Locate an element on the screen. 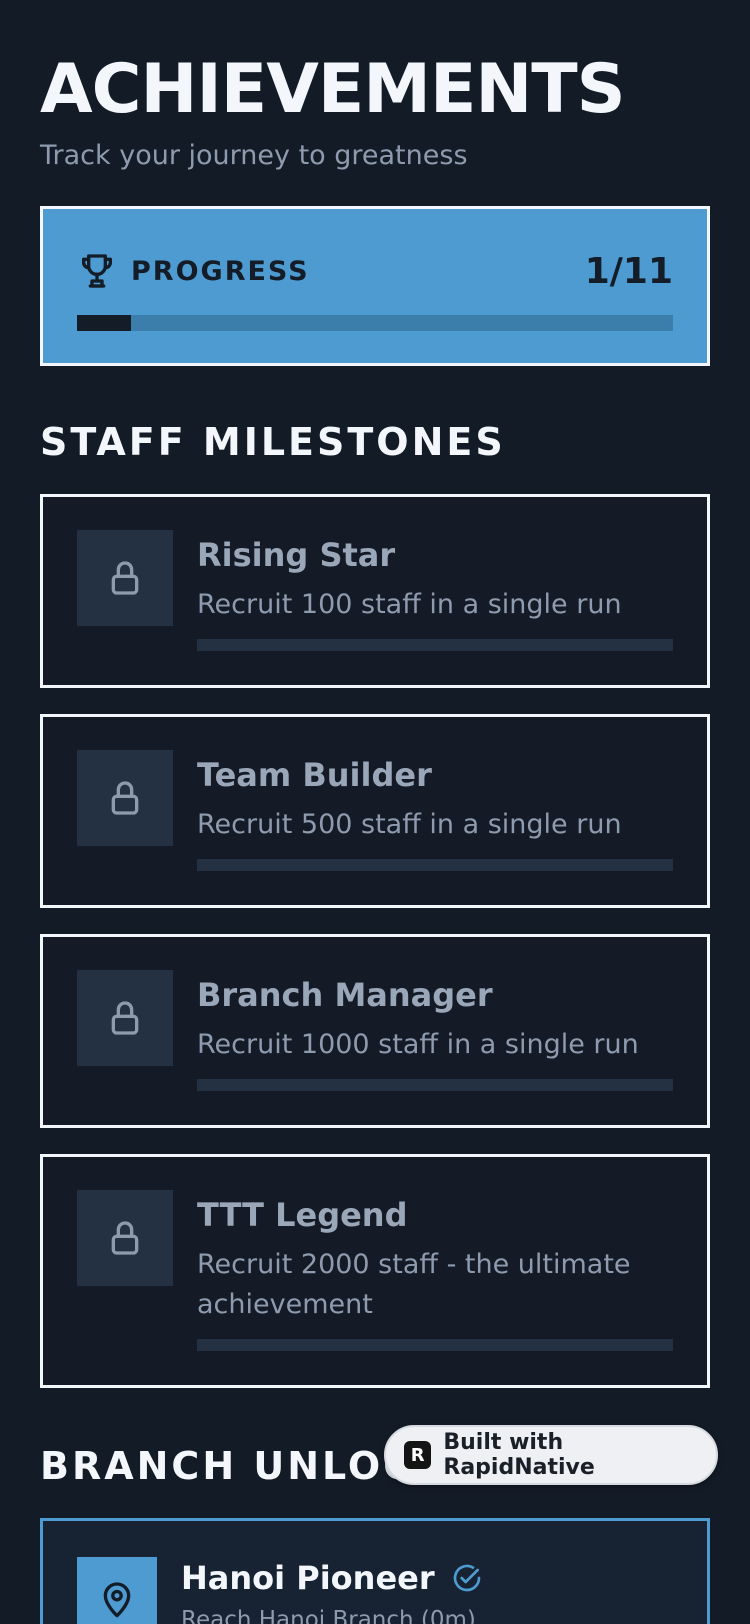 This screenshot has width=750, height=1624. map-pin-icon is located at coordinates (117, 1600).